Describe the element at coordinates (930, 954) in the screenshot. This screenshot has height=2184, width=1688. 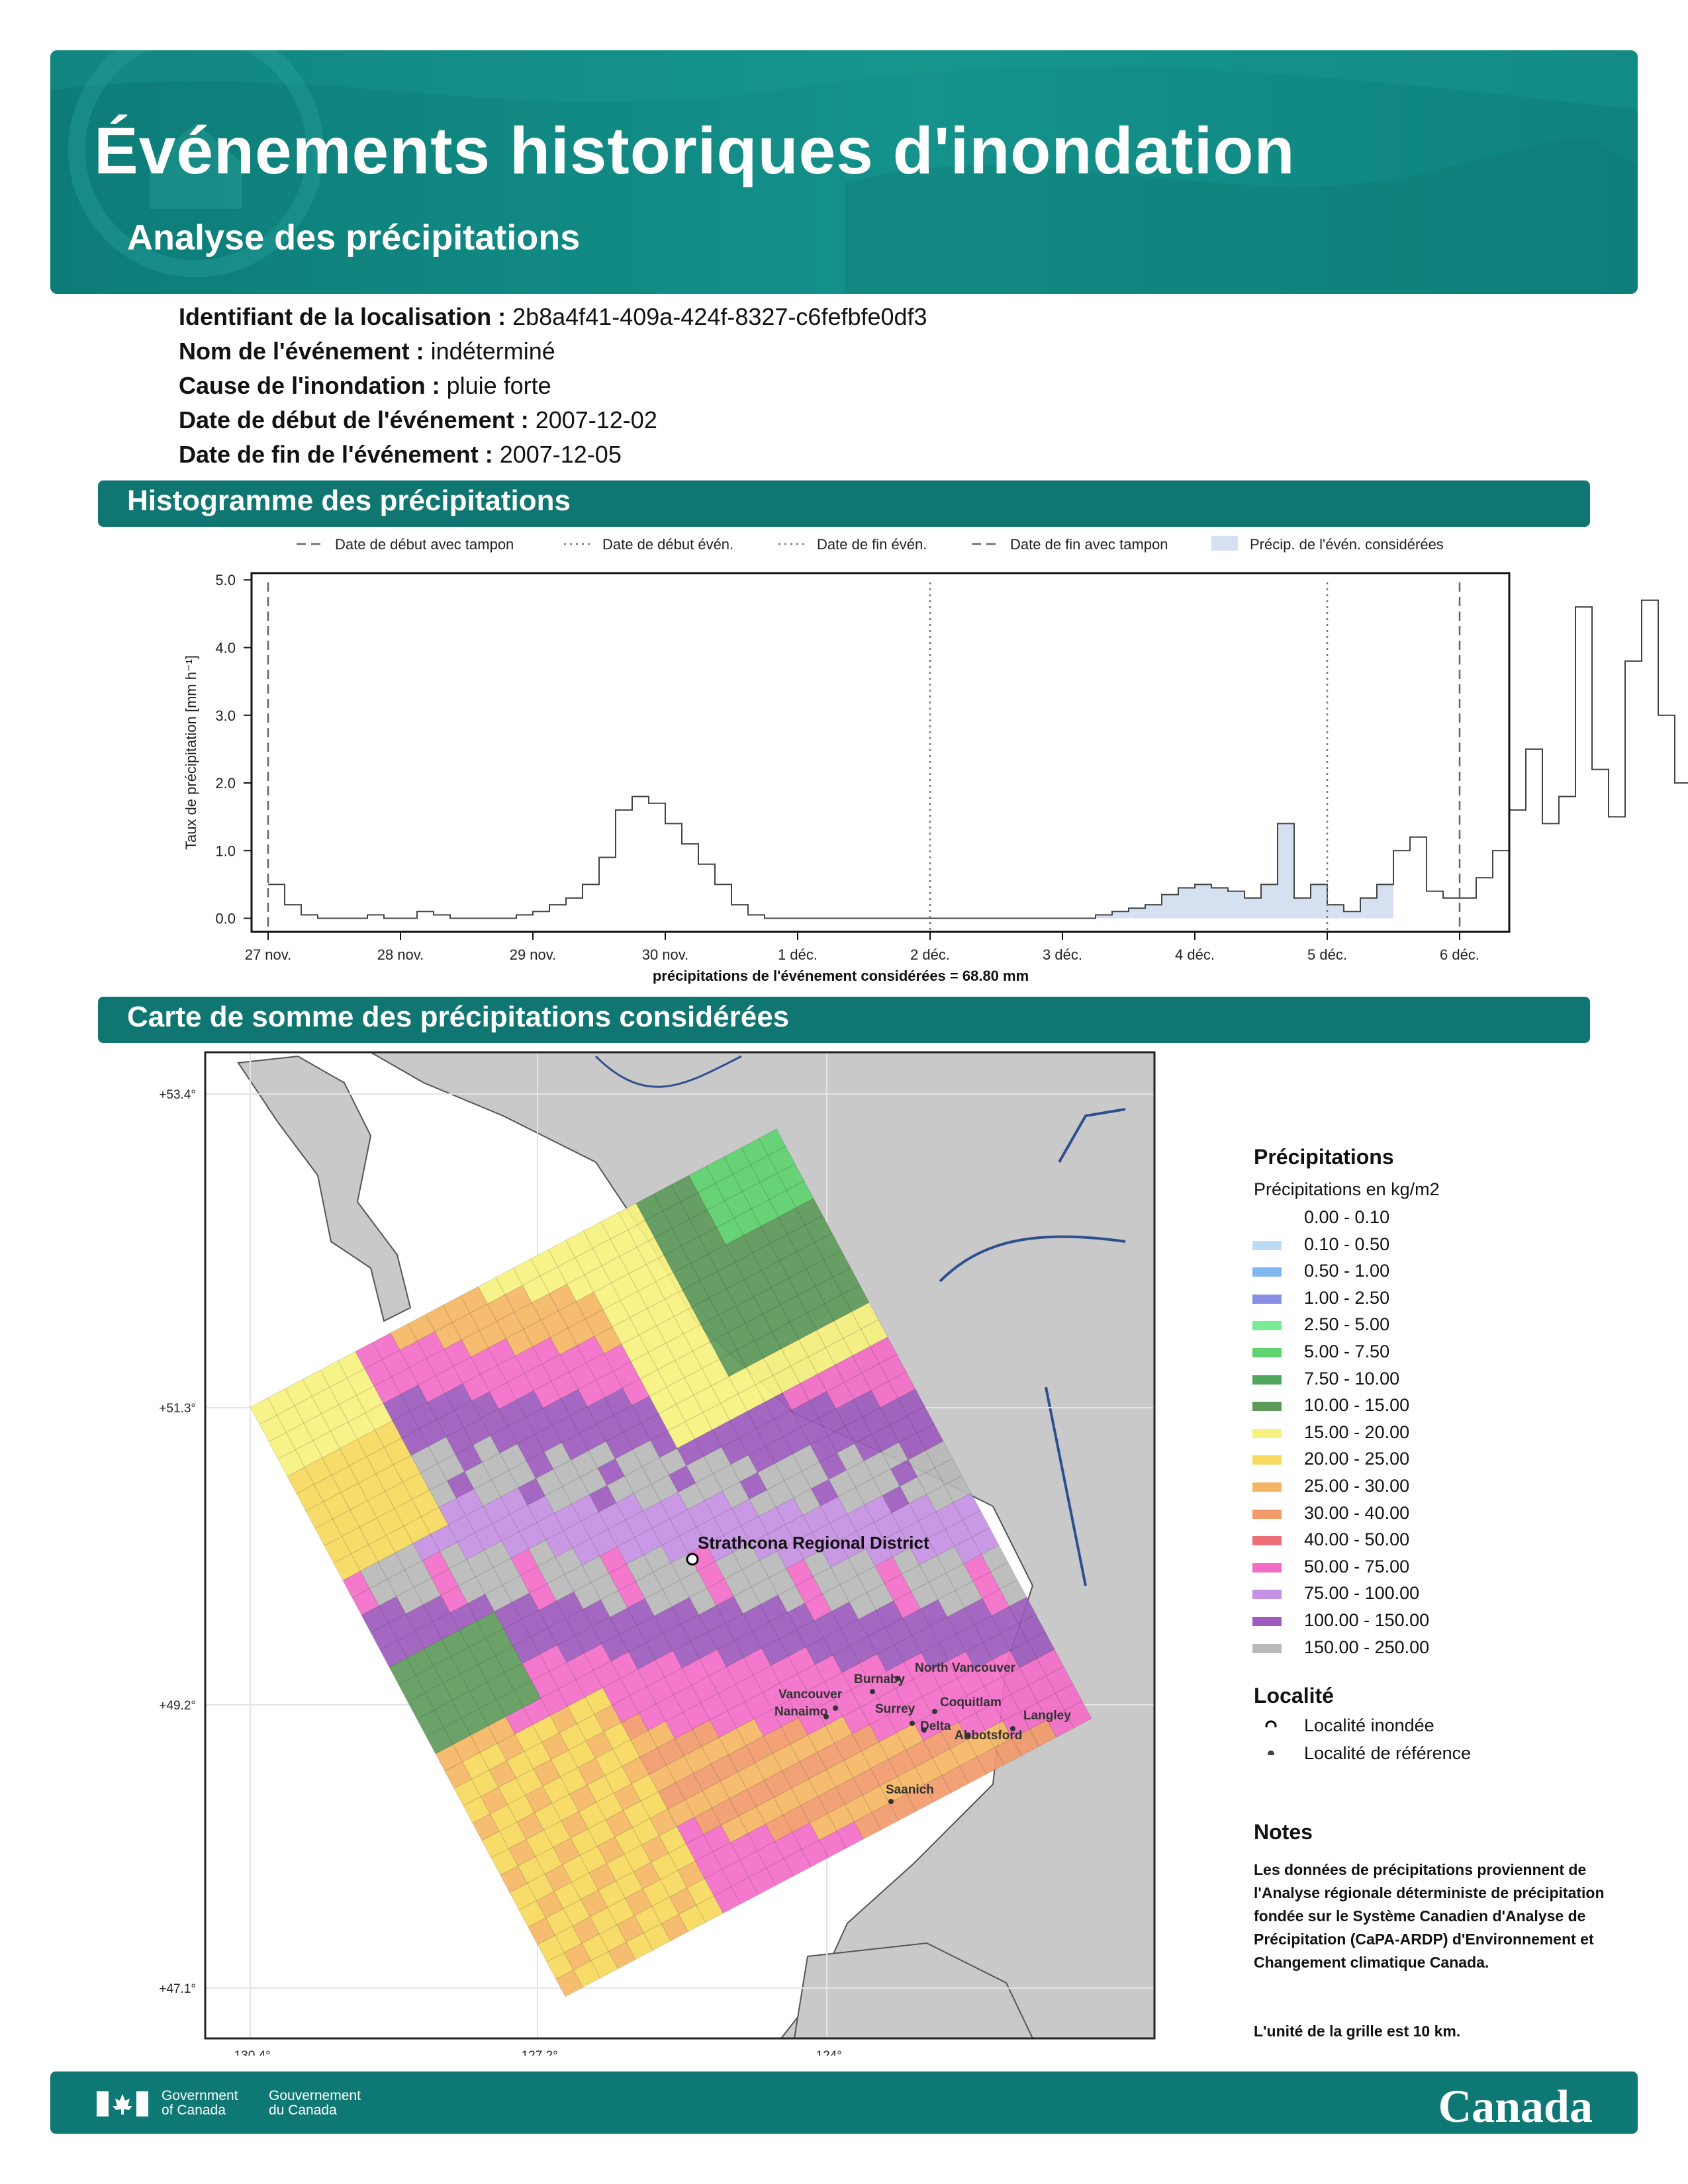
I see `x-tick-label: 2 déc.` at that location.